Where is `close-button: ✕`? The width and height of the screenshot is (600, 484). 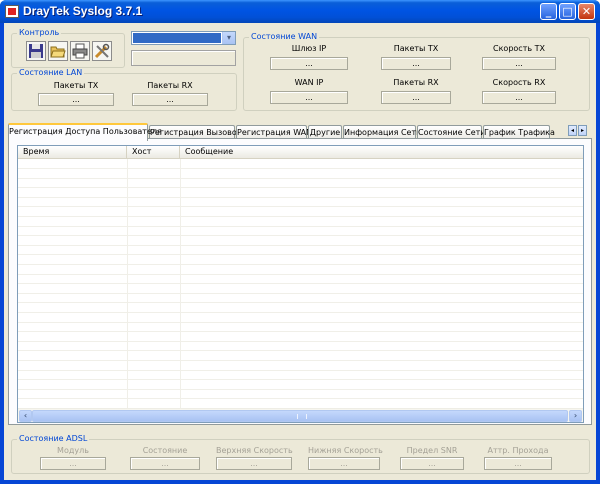
close-button: ✕ is located at coordinates (586, 11).